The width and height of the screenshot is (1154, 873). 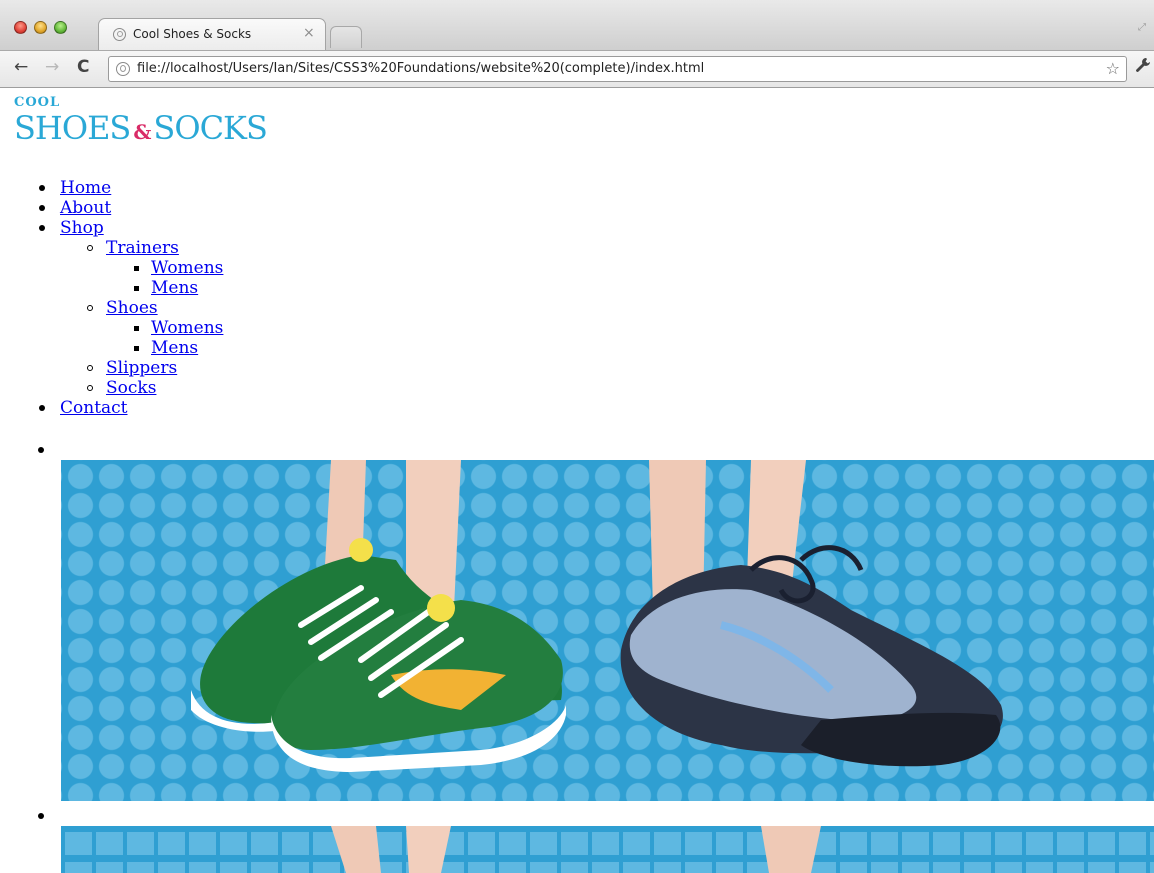 I want to click on nav-item-trainers-womens: Womens, so click(x=111, y=268).